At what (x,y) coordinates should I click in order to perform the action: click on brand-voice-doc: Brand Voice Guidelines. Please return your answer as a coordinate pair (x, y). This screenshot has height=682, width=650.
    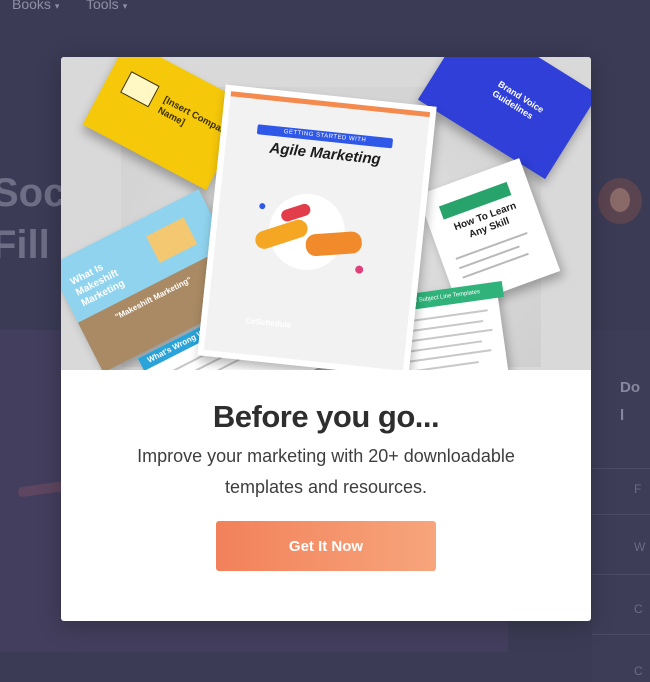
    Looking at the image, I should click on (504, 118).